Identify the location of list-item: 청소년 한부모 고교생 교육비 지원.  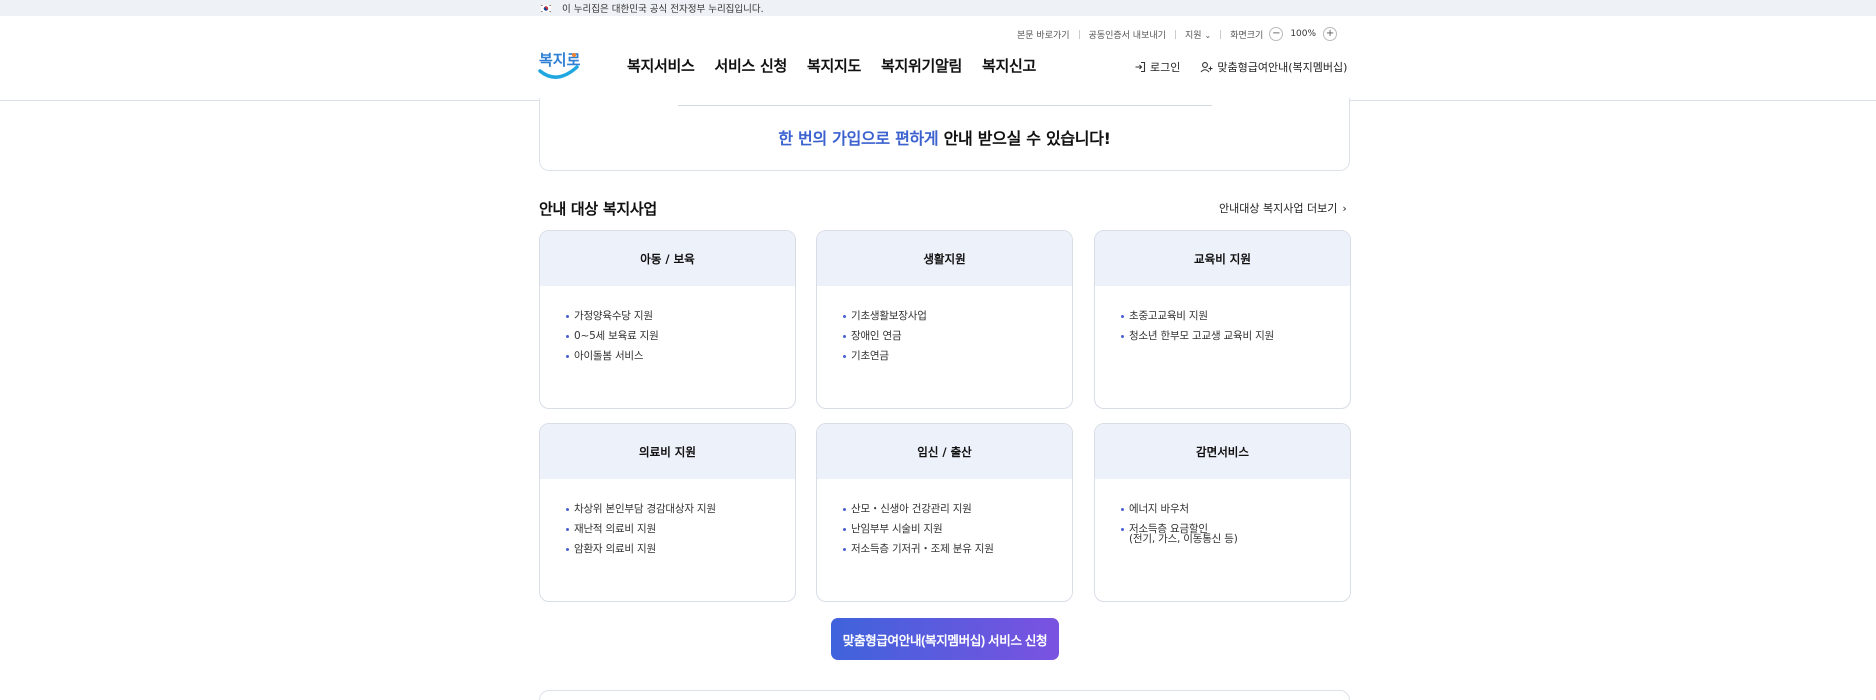
(1235, 336).